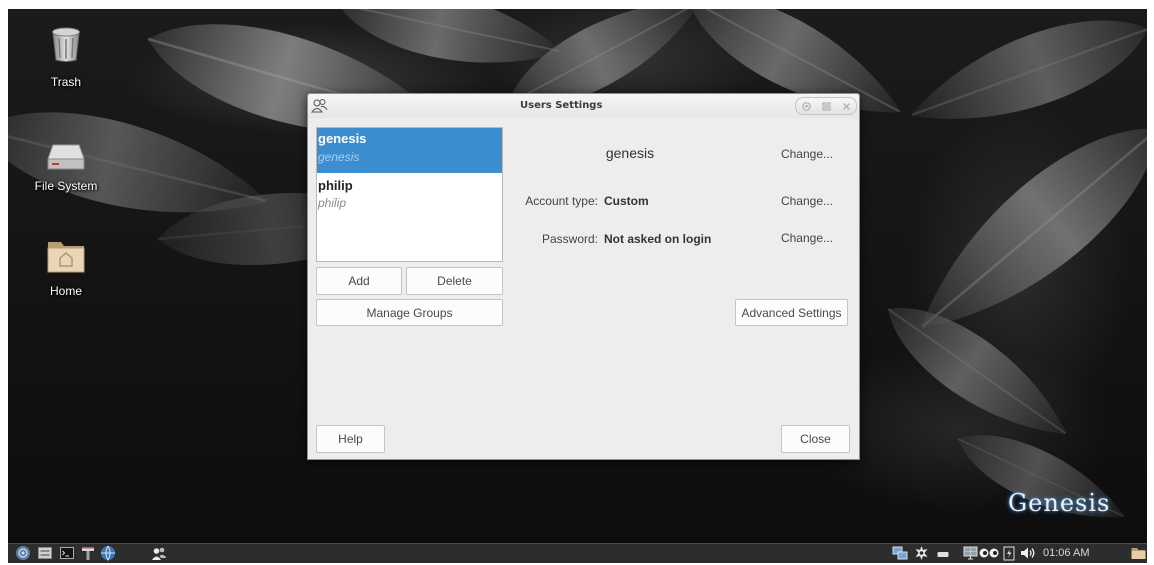 This screenshot has height=565, width=1154. I want to click on password-value: Not asked on login, so click(658, 239).